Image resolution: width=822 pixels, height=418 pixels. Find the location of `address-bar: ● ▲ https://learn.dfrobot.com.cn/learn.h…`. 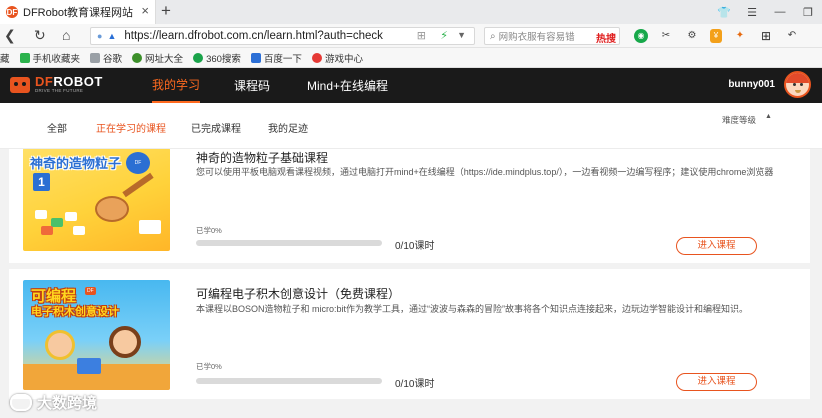

address-bar: ● ▲ https://learn.dfrobot.com.cn/learn.h… is located at coordinates (282, 36).